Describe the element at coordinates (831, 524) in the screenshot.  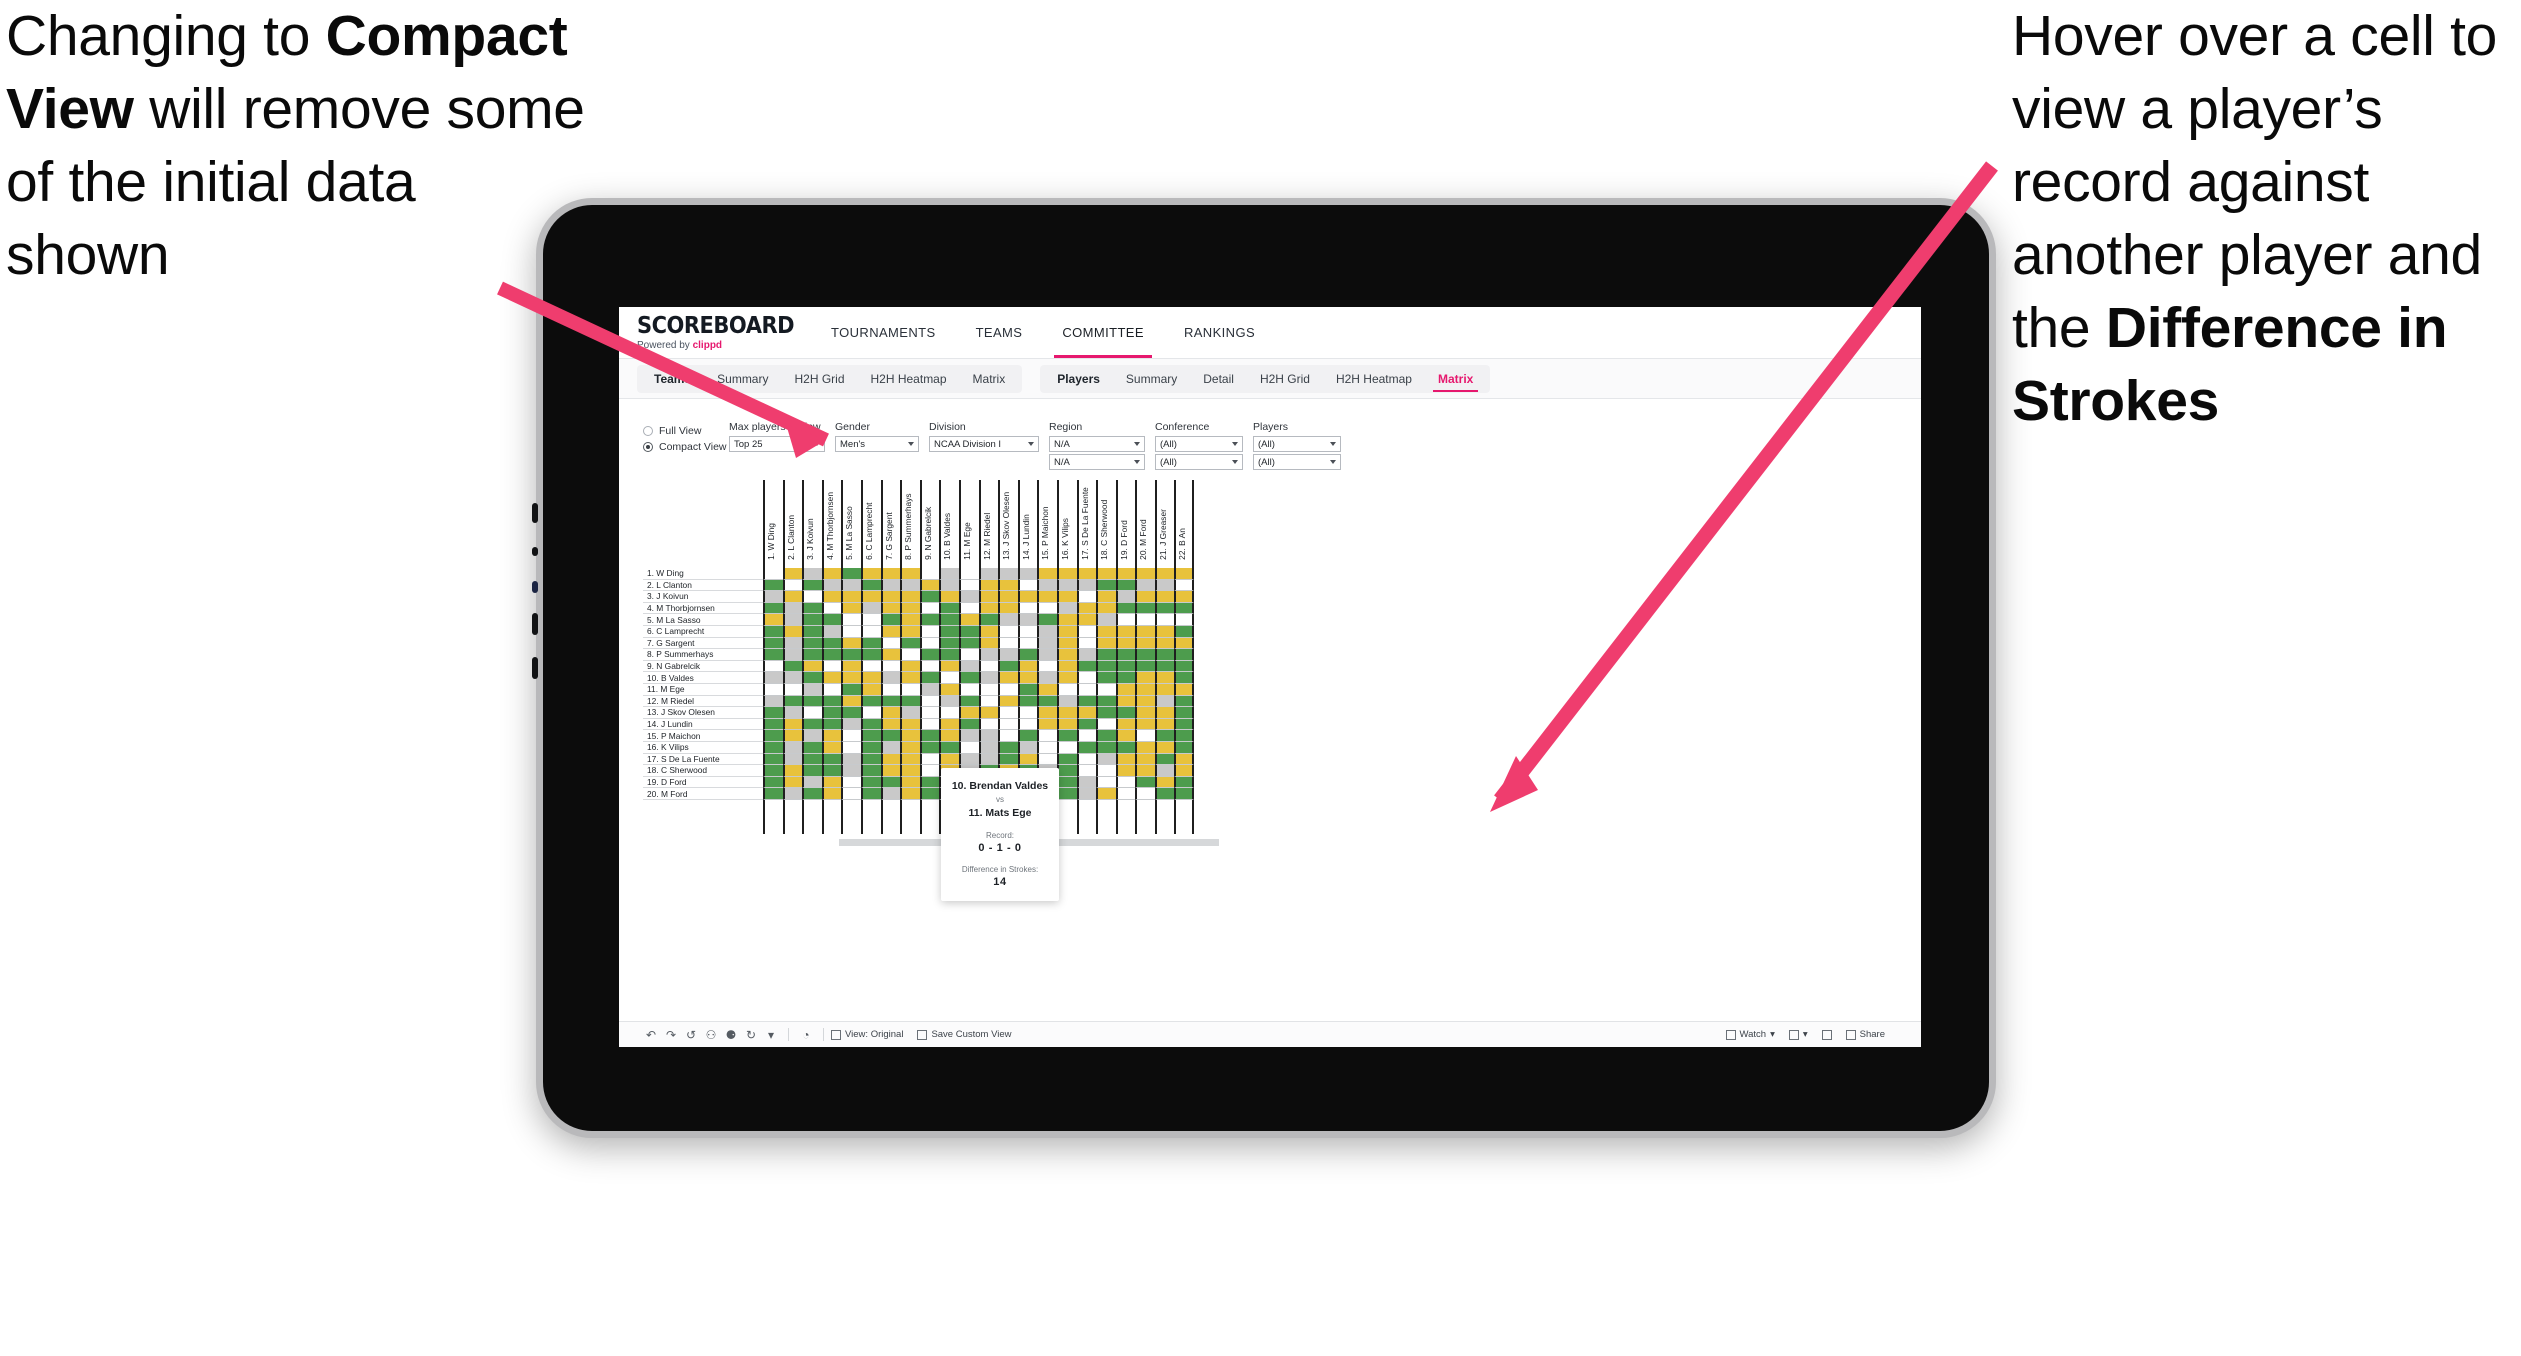
I see `matrix-col-header: 4. M Thorbjornsen` at that location.